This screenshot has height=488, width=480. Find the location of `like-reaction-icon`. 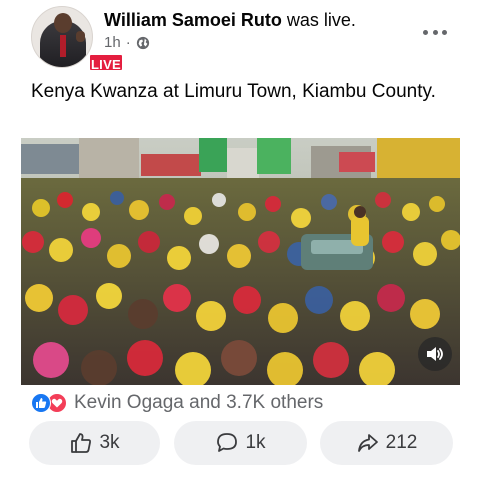

like-reaction-icon is located at coordinates (41, 403).